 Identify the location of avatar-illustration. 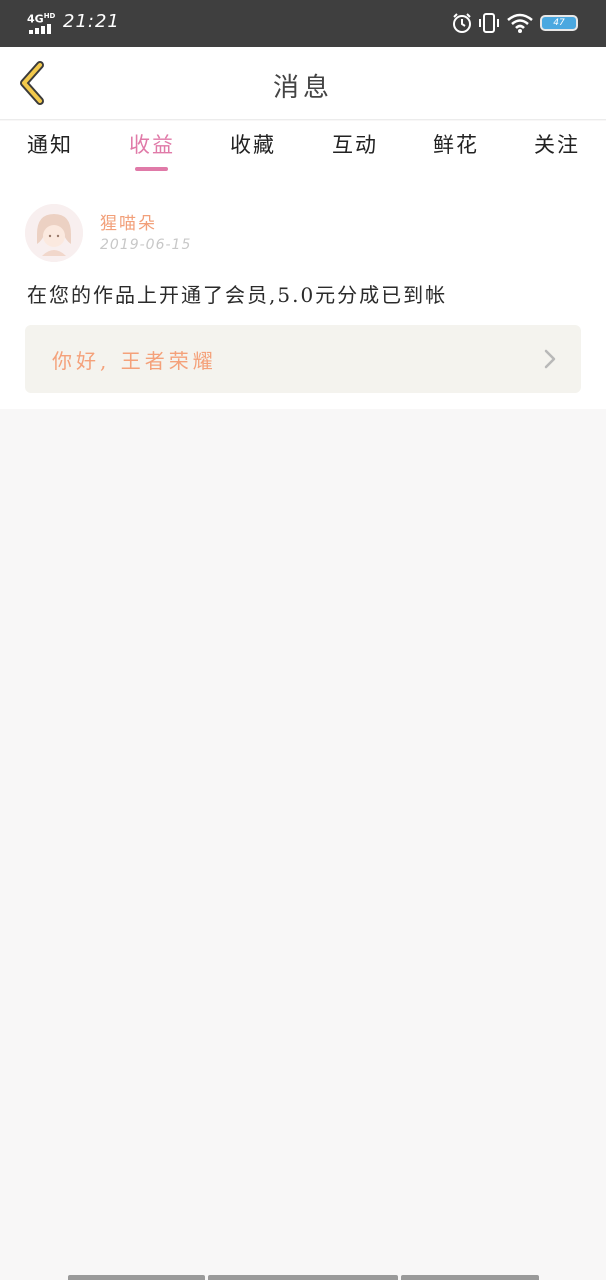
(54, 233).